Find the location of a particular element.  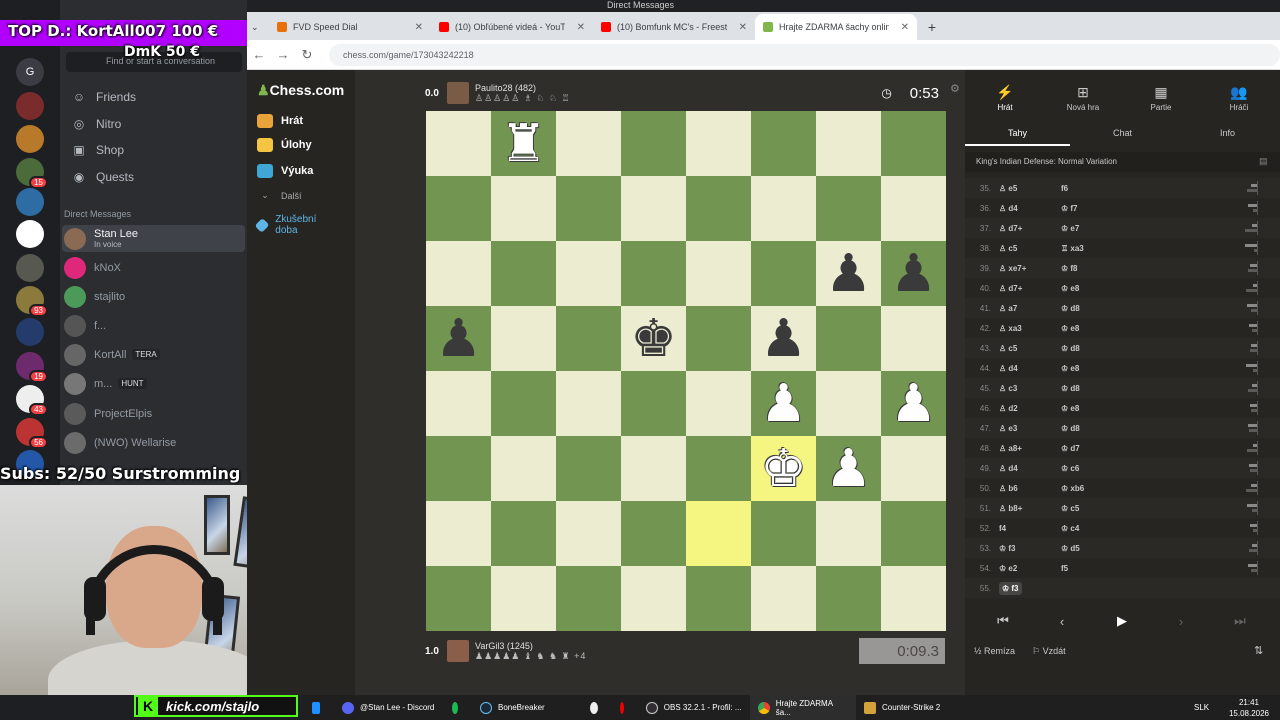

white-move: ♙ a8+ is located at coordinates (1030, 448).